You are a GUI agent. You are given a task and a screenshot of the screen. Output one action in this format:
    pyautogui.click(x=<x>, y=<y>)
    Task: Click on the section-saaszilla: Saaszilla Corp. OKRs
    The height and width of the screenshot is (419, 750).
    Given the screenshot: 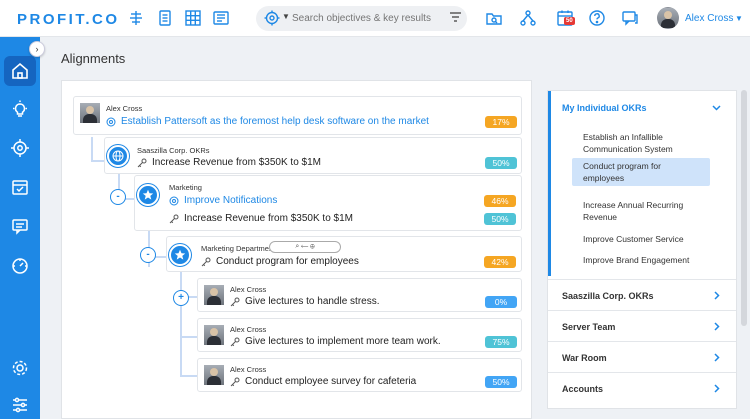 What is the action you would take?
    pyautogui.click(x=642, y=294)
    